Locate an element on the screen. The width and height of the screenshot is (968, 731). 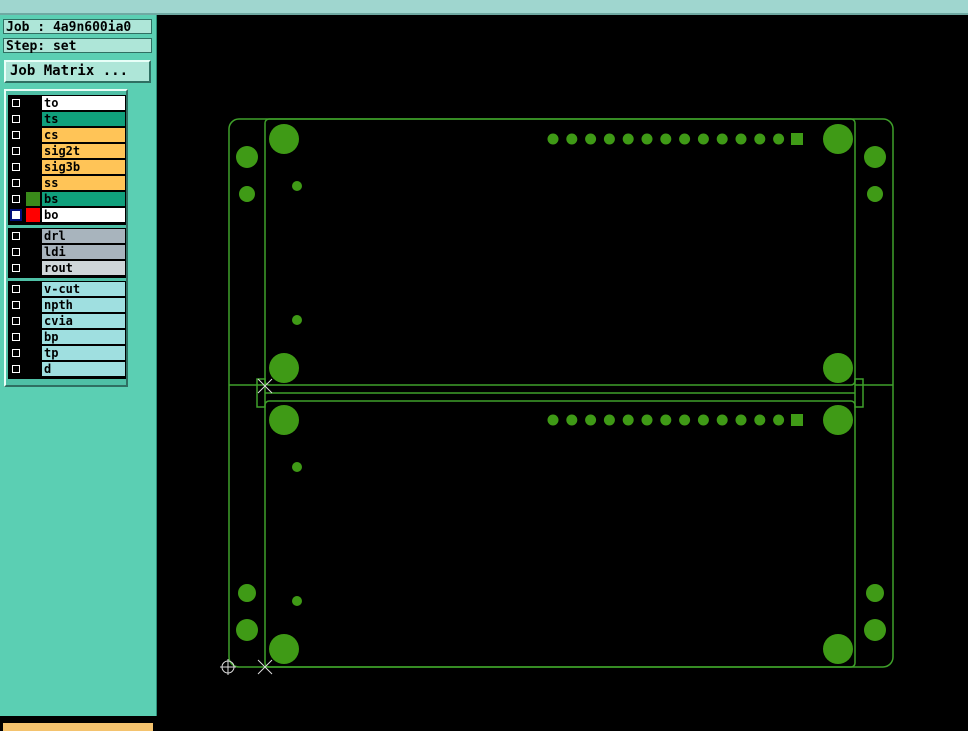
layer-row-ldi: ldi is located at coordinates (67, 252).